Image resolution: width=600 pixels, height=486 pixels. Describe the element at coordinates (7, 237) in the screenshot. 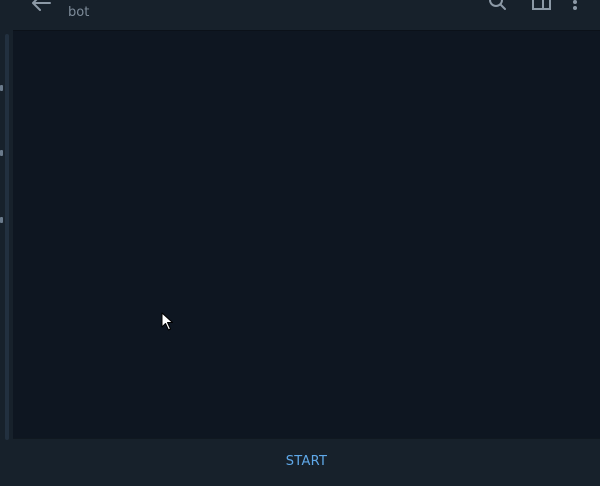

I see `chat-list-scrollbar` at that location.